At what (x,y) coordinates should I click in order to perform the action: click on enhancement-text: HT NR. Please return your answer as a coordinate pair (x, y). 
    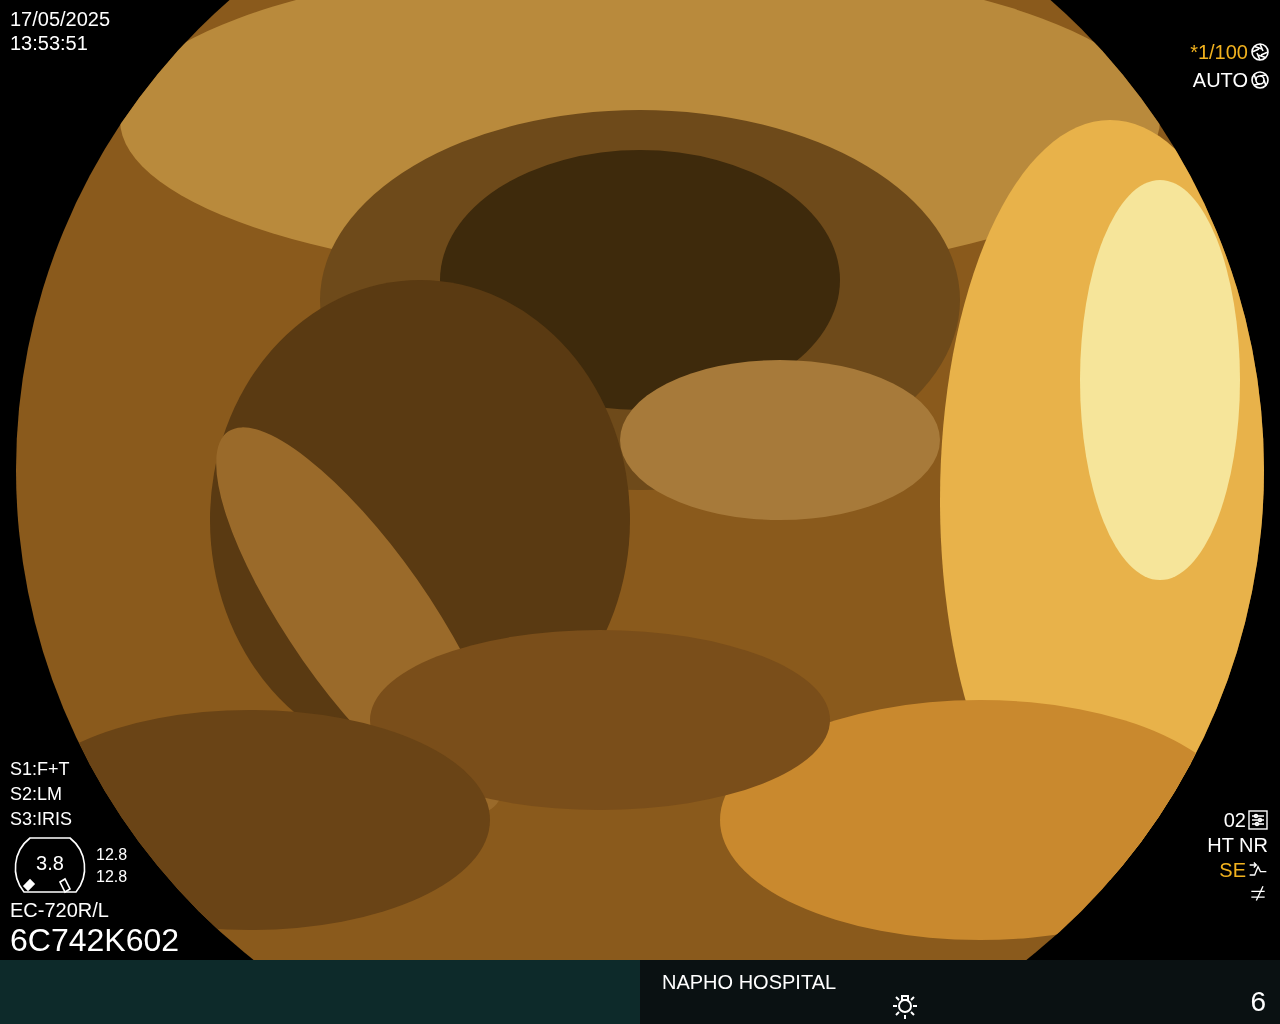
    Looking at the image, I should click on (1237, 845).